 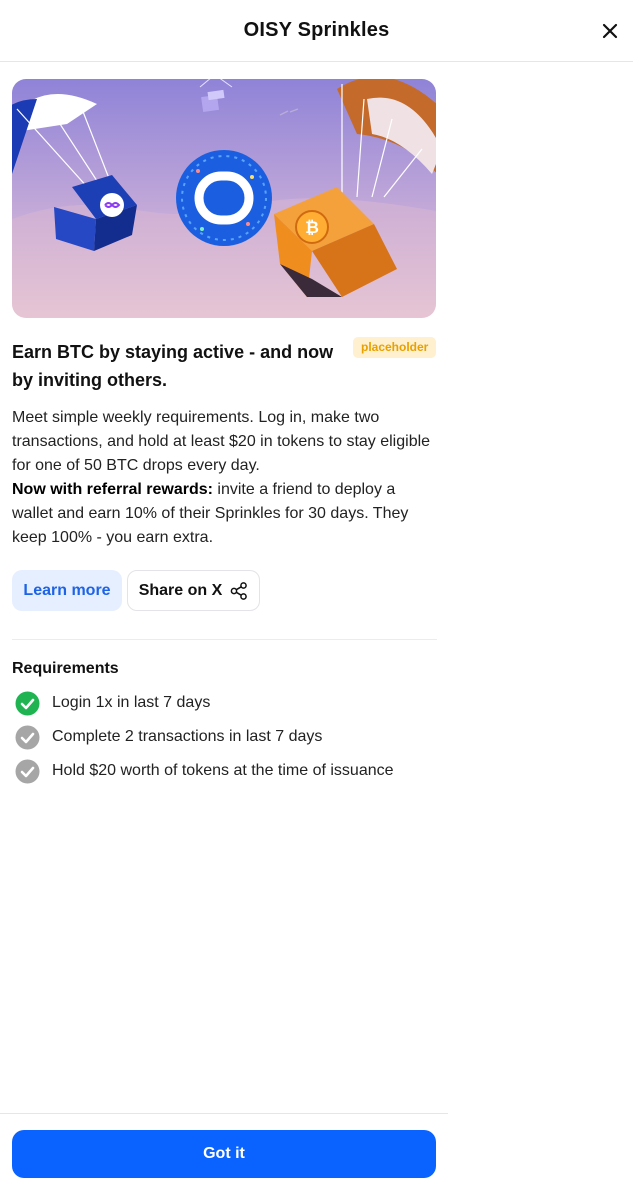 I want to click on close-button, so click(x=610, y=31).